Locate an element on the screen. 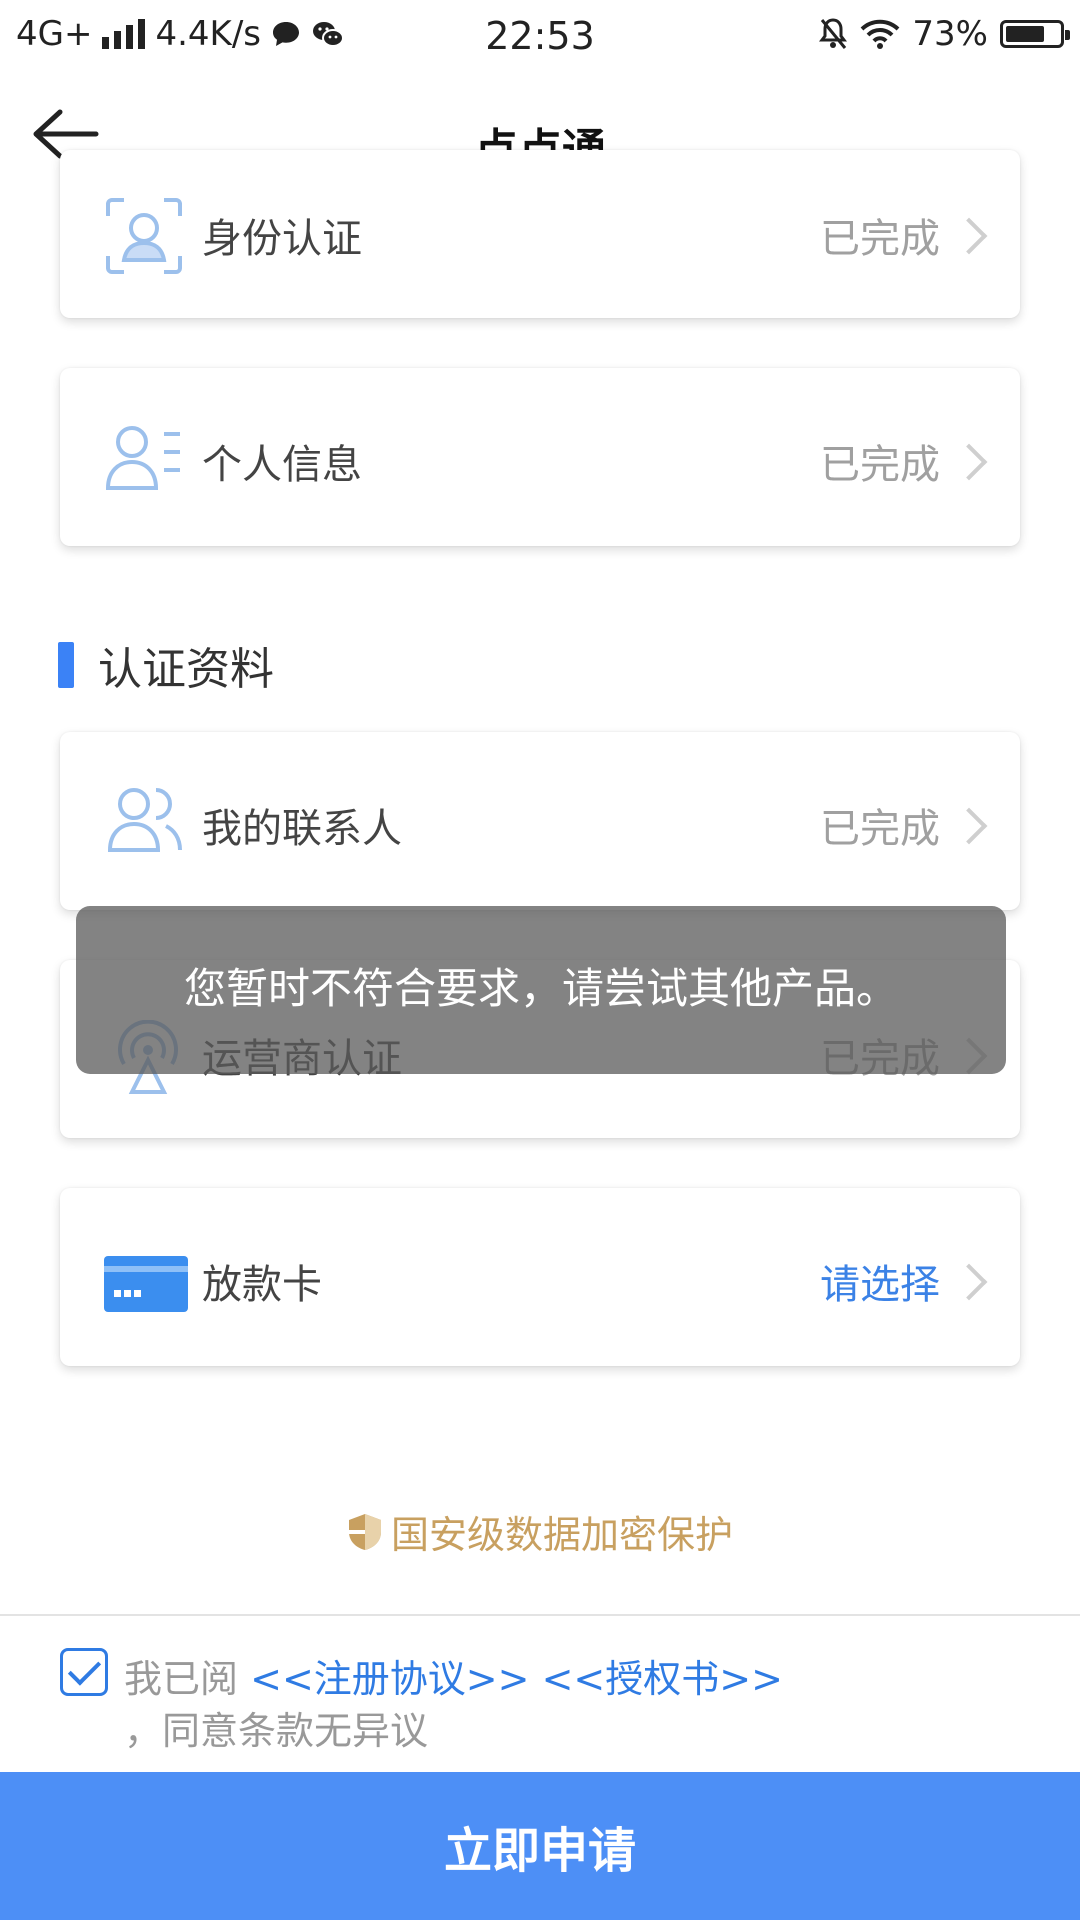  mute-bell-icon is located at coordinates (833, 33).